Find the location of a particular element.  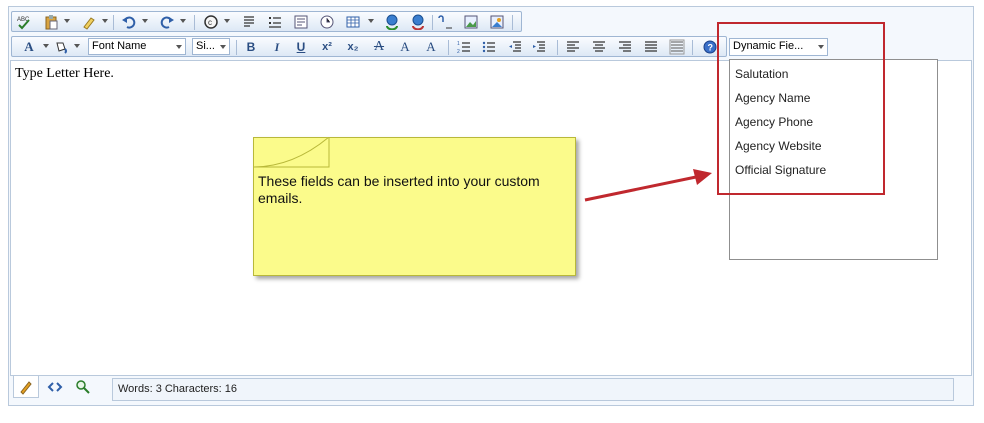

undo-icon is located at coordinates (129, 22).